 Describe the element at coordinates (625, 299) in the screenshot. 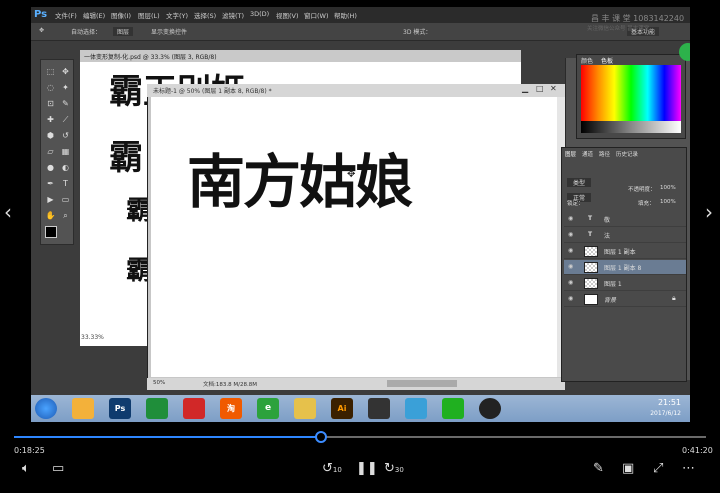

I see `layer-row: ◉ 背景 🔒︎` at that location.